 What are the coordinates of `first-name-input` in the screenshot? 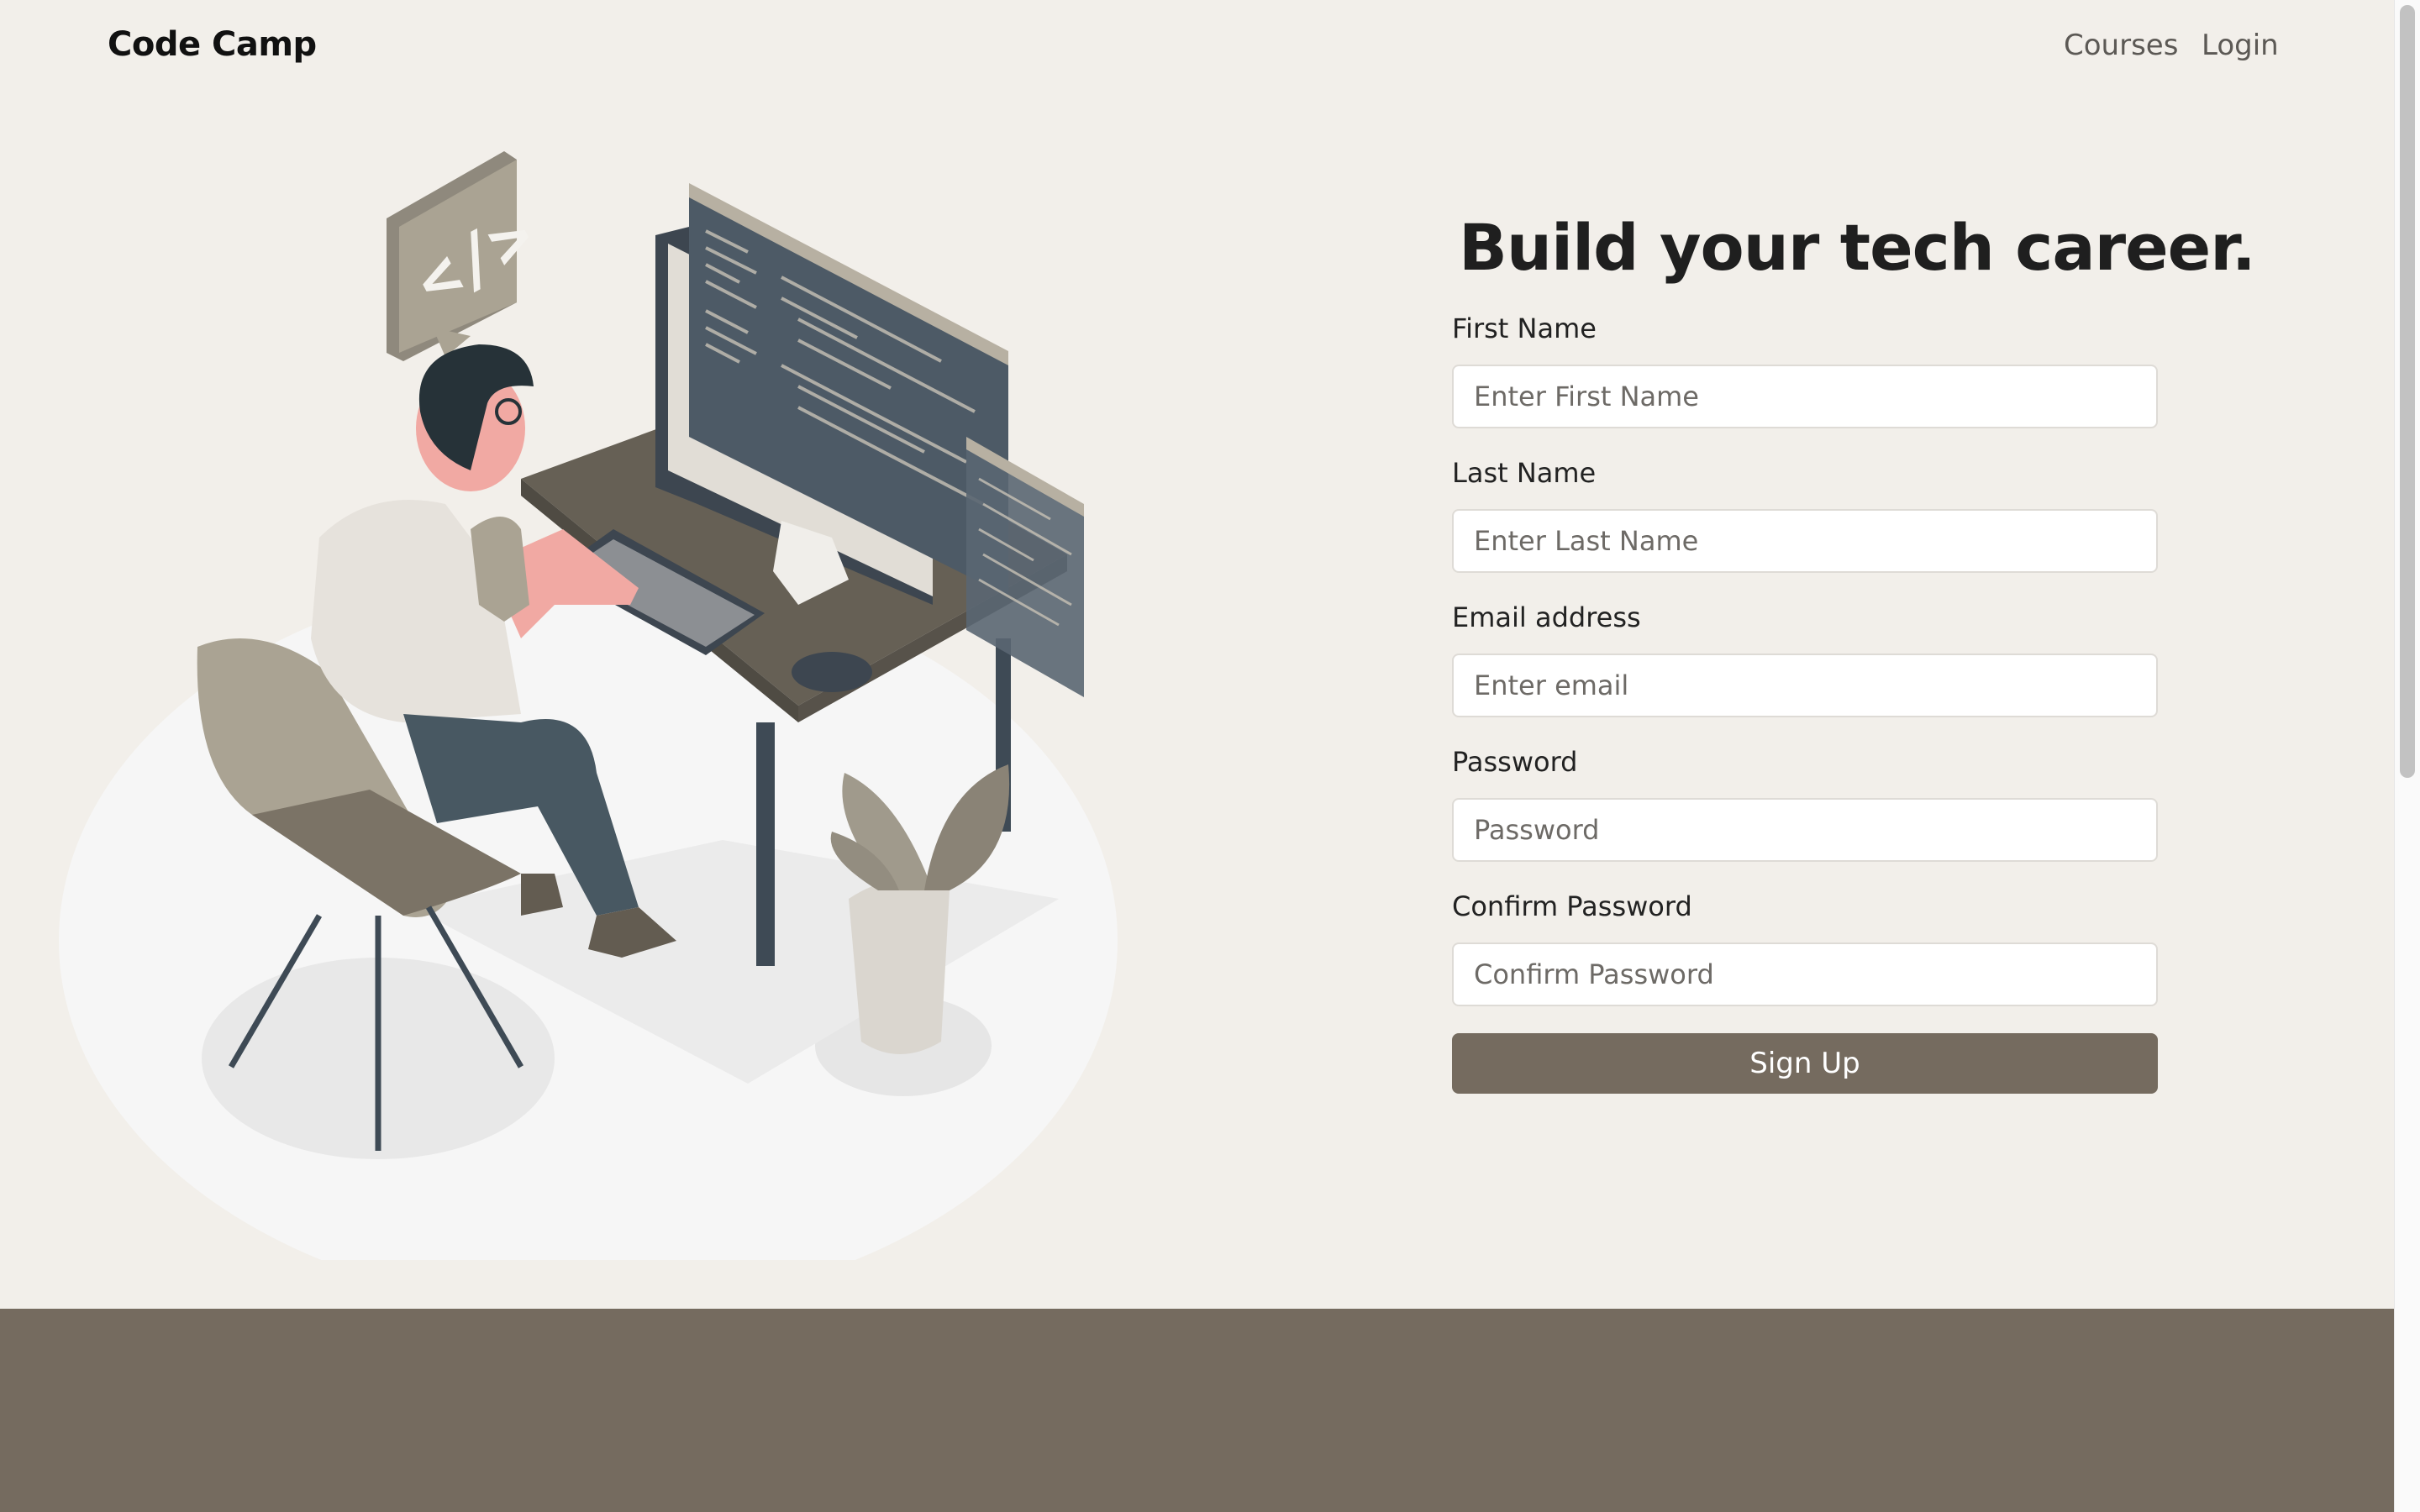 It's located at (1805, 396).